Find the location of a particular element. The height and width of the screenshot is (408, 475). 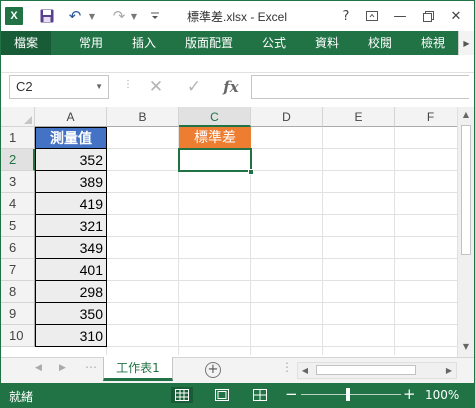

tab-review: 校閱 is located at coordinates (380, 43).